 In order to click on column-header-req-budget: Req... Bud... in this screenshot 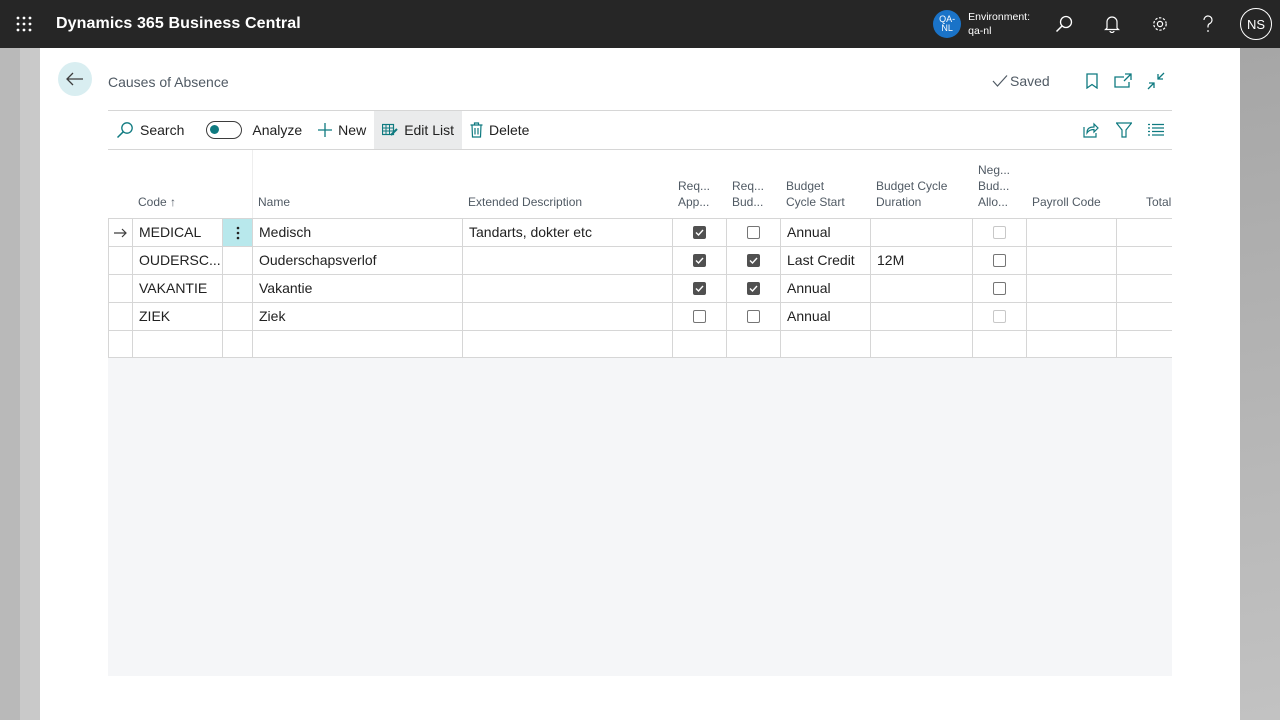, I will do `click(748, 194)`.